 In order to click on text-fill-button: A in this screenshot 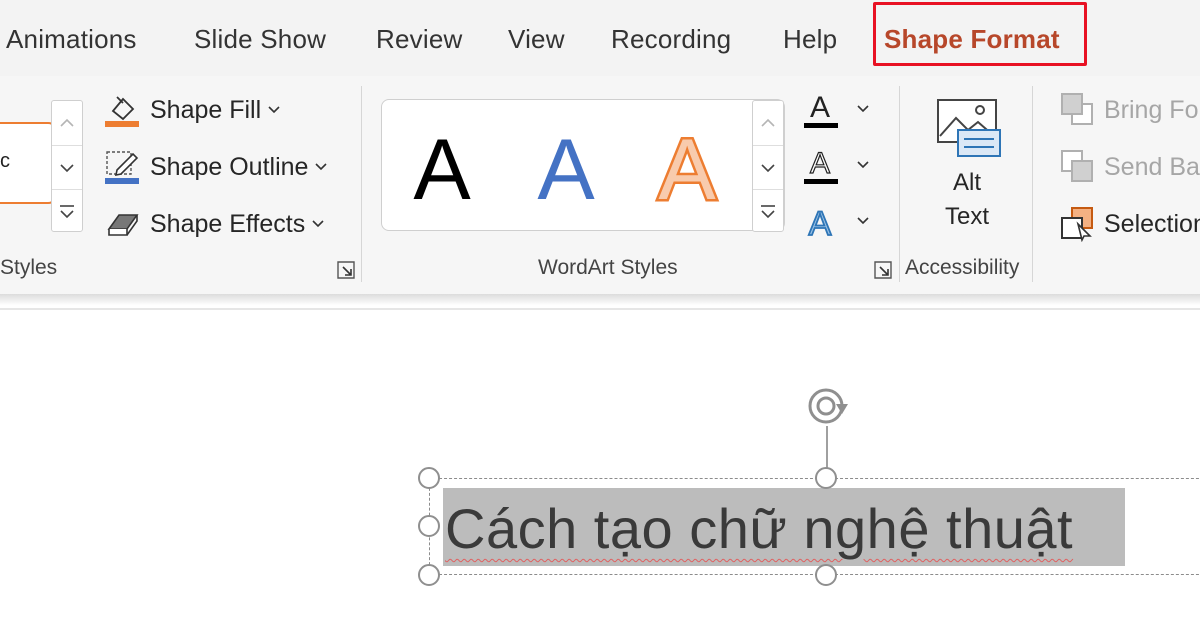, I will do `click(840, 109)`.